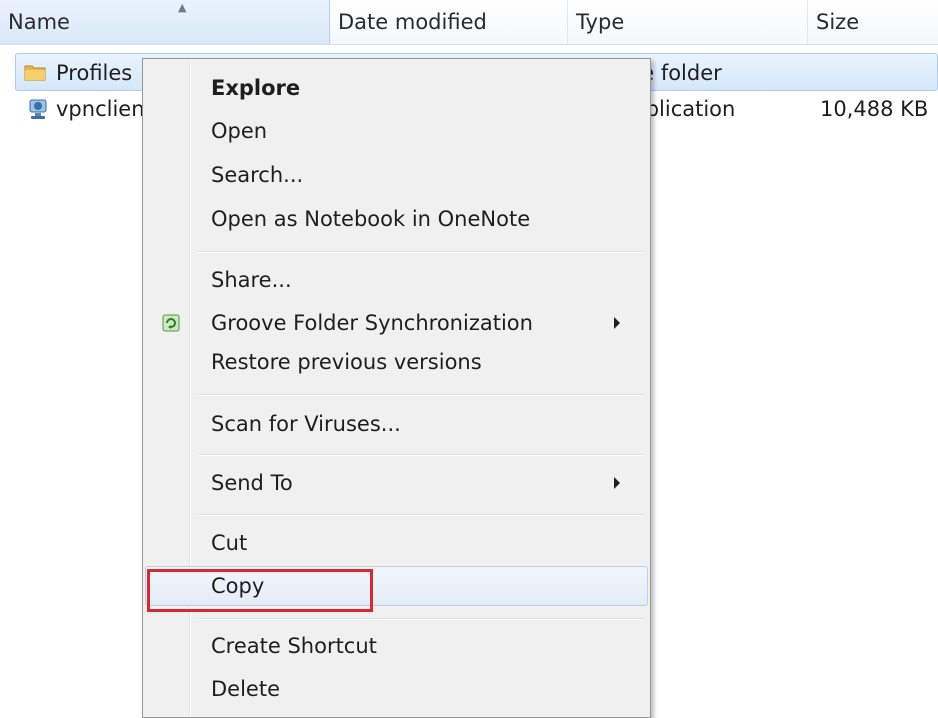 The image size is (938, 718). Describe the element at coordinates (396, 131) in the screenshot. I see `menu-item-open: Open` at that location.